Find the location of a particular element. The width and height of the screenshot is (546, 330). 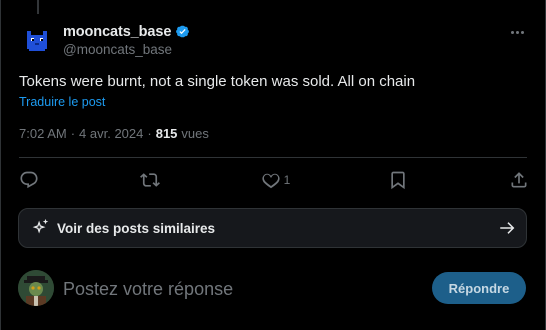

tweet-meta: 7:02 AM · 4 avr. 2024 · 815 vues is located at coordinates (114, 133).